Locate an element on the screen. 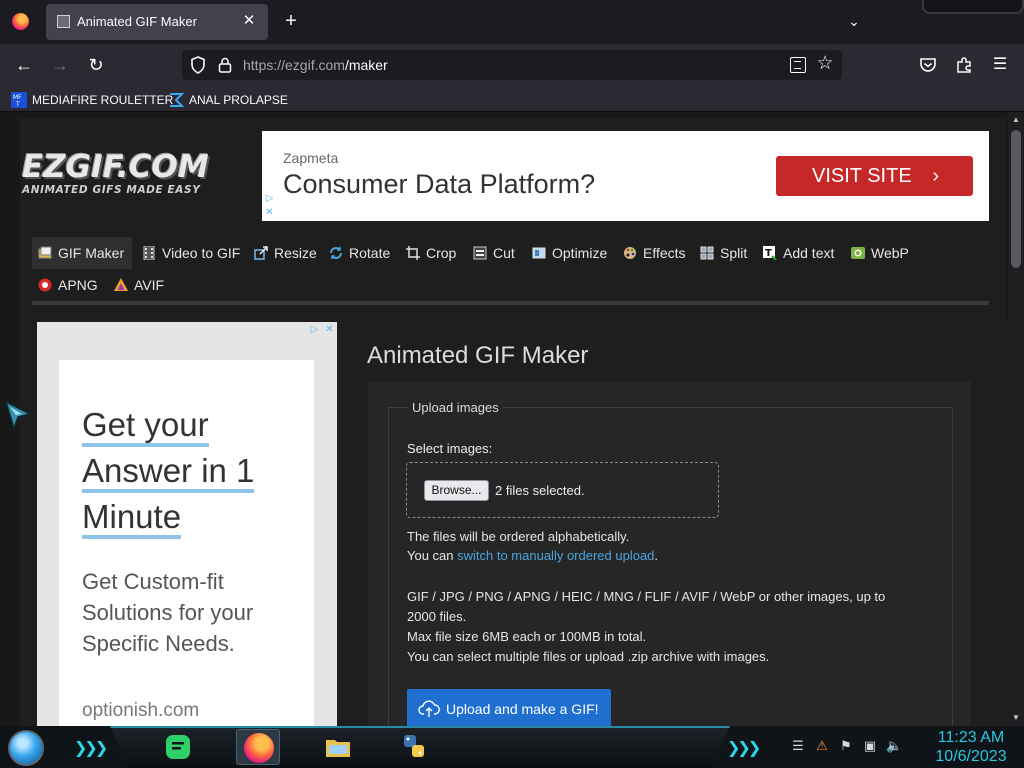 The height and width of the screenshot is (768, 1024). bookmarks-toolbar: MF T MEDIAFIRE ROULETTER ANAL PROLAPSE is located at coordinates (512, 99).